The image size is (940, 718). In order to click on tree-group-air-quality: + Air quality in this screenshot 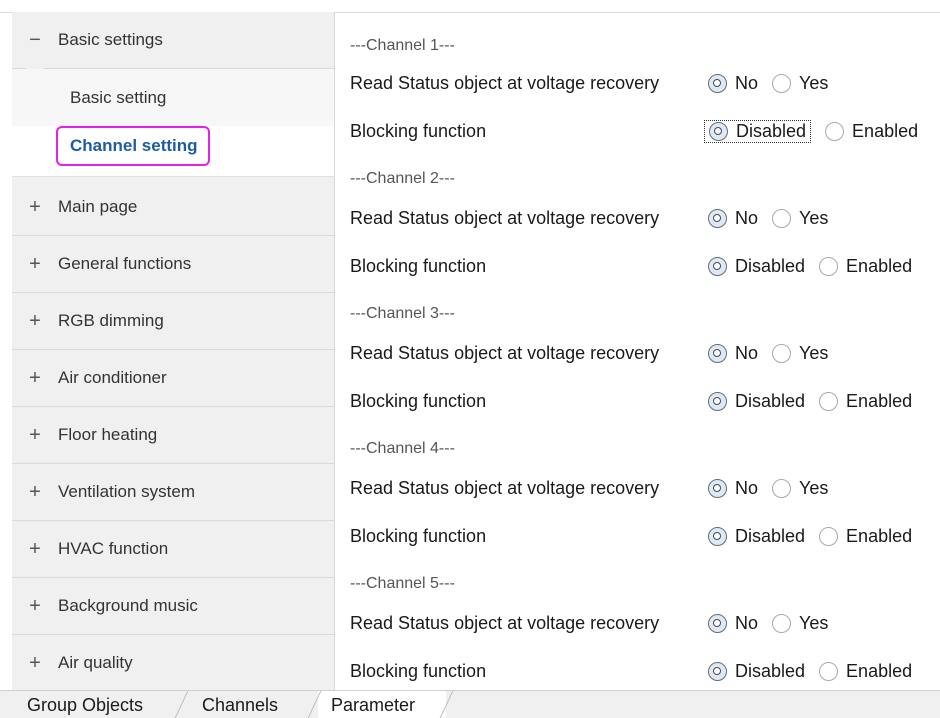, I will do `click(173, 662)`.